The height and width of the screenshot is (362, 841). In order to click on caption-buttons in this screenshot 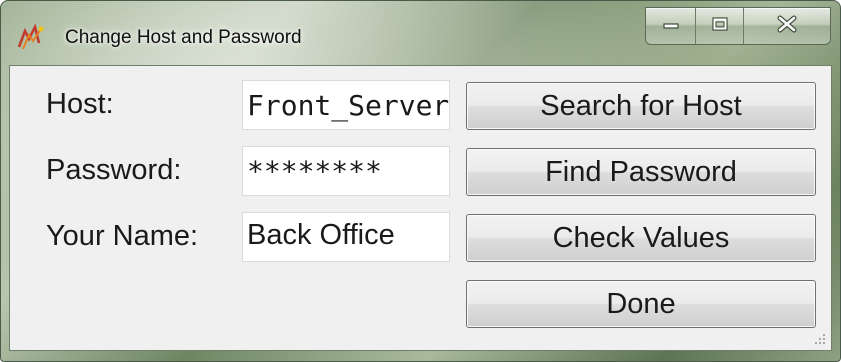, I will do `click(738, 26)`.